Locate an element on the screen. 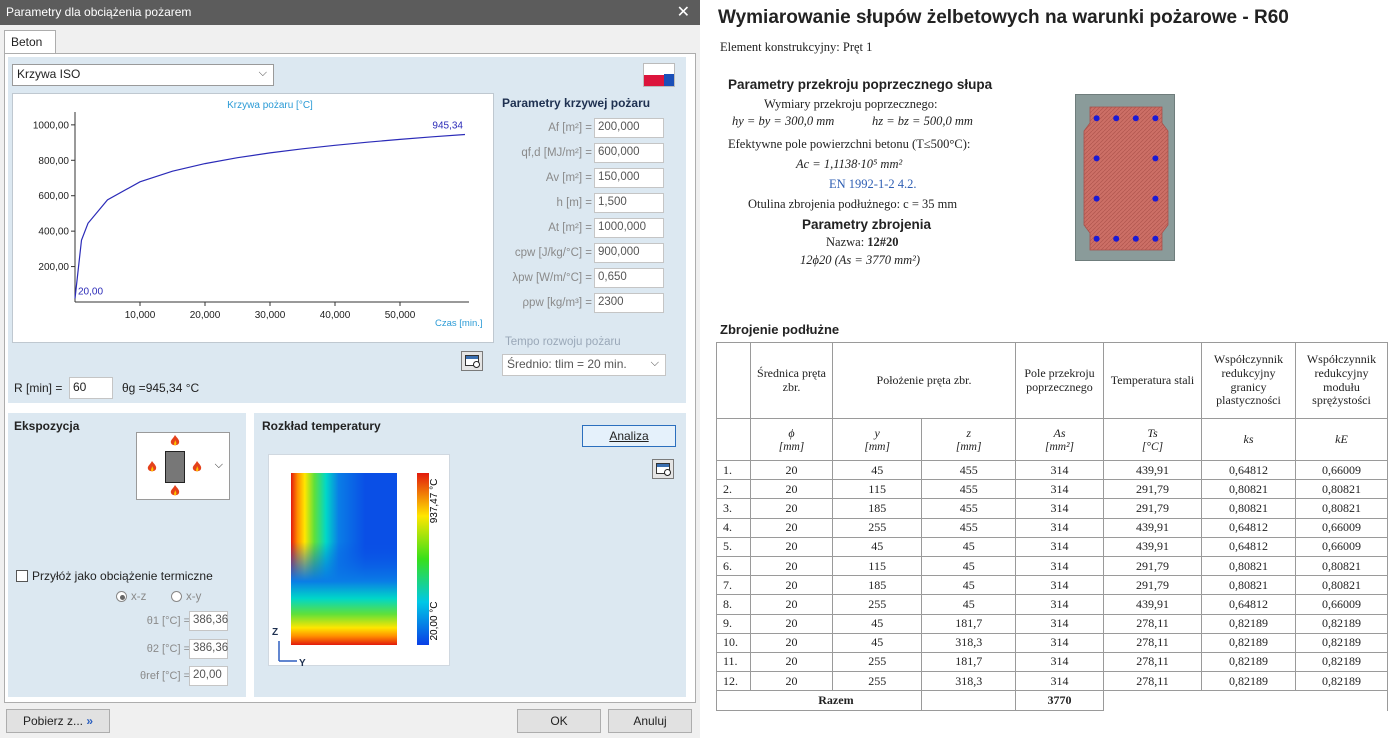  analiza-label: Analiza is located at coordinates (629, 436).